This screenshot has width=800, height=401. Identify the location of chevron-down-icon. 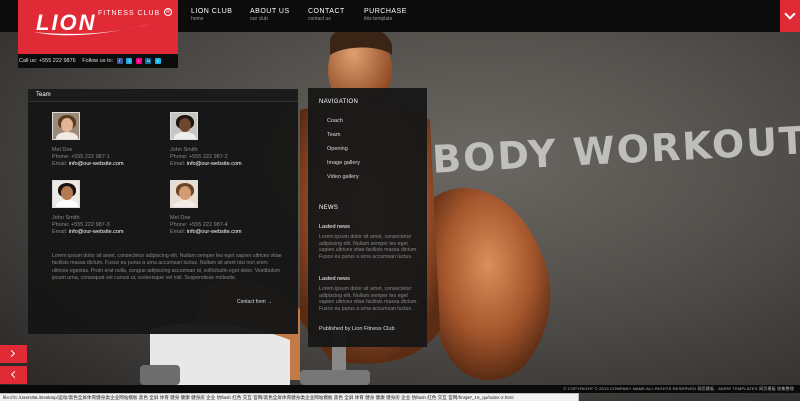
(790, 14).